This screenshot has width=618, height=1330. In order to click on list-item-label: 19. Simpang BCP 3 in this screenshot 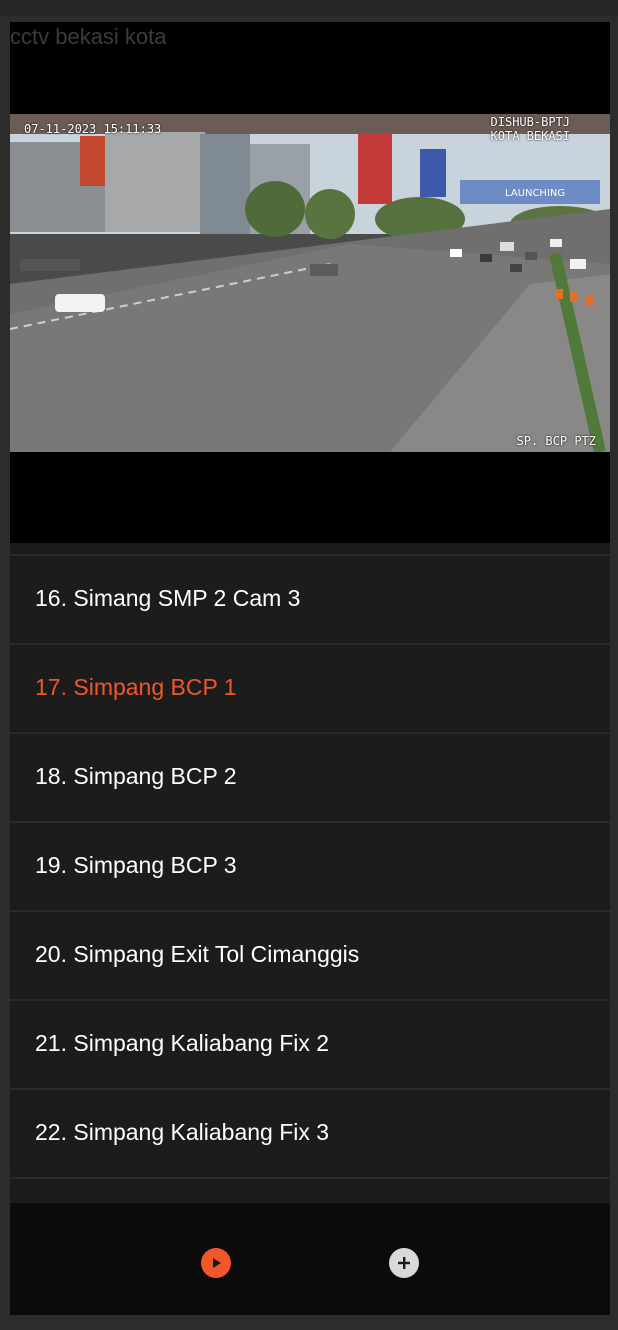, I will do `click(136, 864)`.